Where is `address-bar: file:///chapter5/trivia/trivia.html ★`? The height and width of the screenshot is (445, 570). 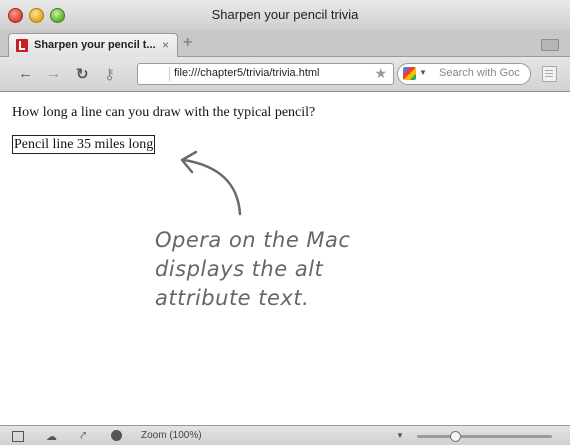 address-bar: file:///chapter5/trivia/trivia.html ★ is located at coordinates (265, 74).